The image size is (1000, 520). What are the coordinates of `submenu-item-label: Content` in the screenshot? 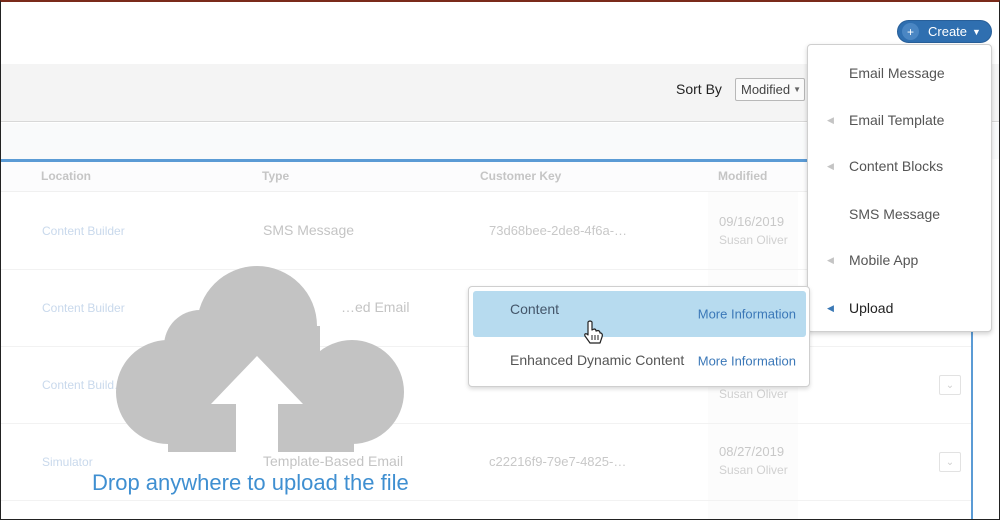 It's located at (535, 309).